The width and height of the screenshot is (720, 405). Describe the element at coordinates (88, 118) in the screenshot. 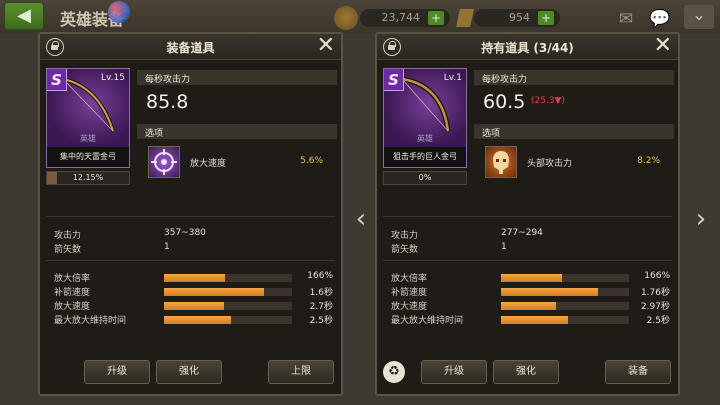

I see `item-card: S Lv.15 英雄 集中的天雷金弓` at that location.